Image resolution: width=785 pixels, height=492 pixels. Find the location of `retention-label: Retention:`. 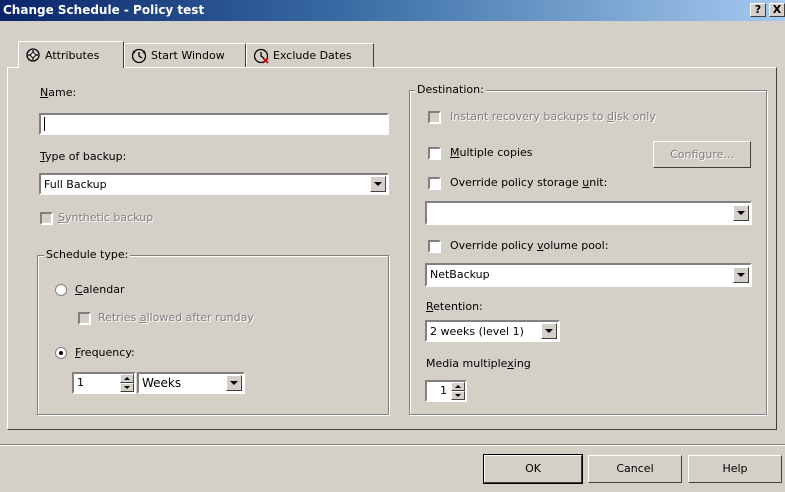

retention-label: Retention: is located at coordinates (454, 306).